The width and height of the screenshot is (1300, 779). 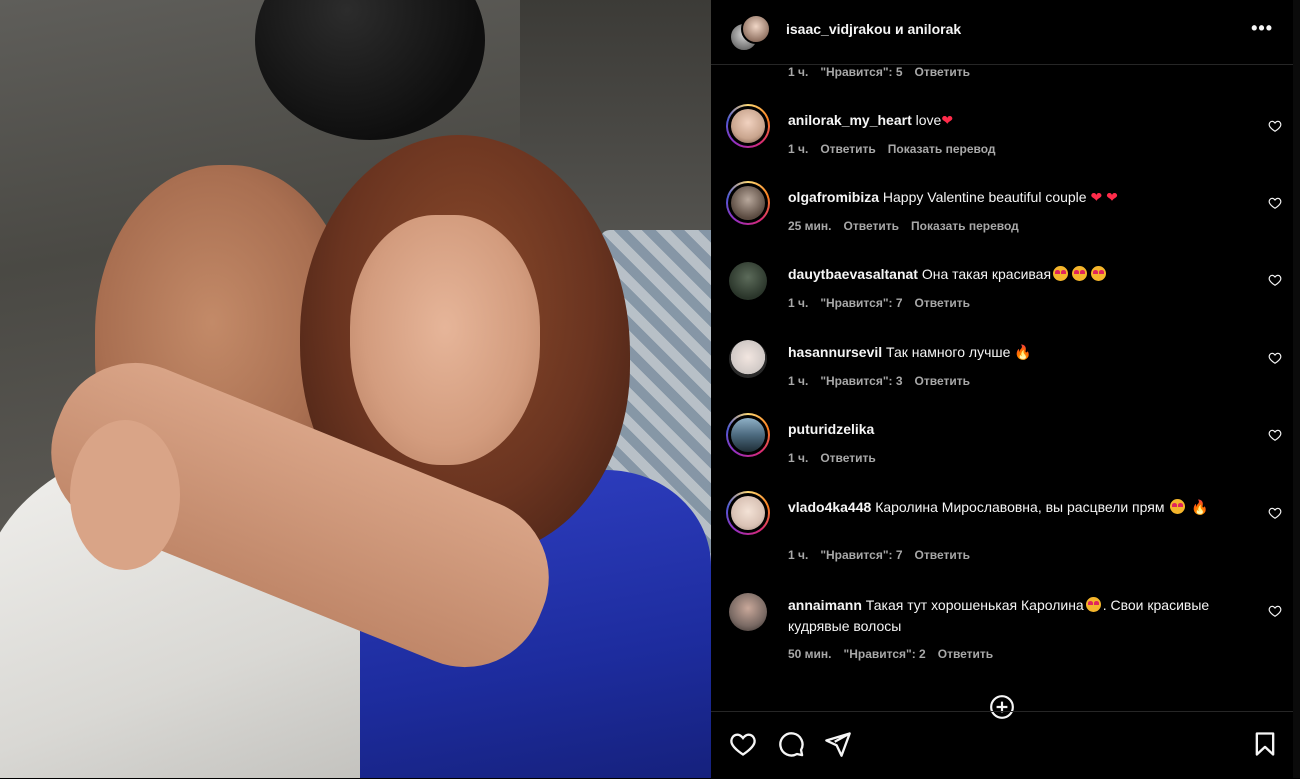 I want to click on comment-username: olgafromibiza, so click(x=833, y=197).